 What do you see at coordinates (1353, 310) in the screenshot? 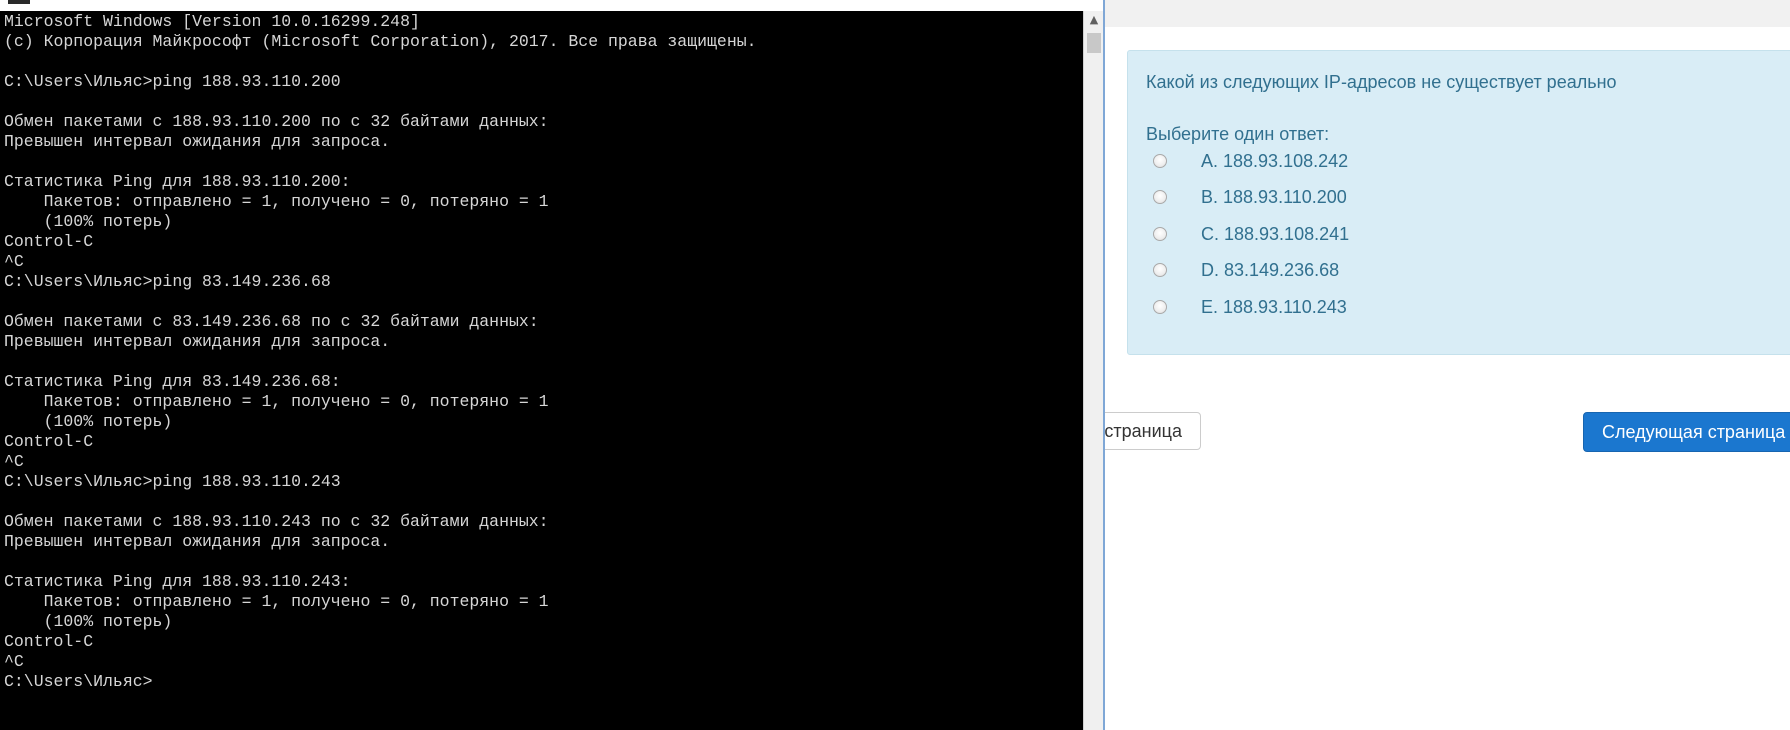
I see `answer-option-e: E. 188.93.110.243` at bounding box center [1353, 310].